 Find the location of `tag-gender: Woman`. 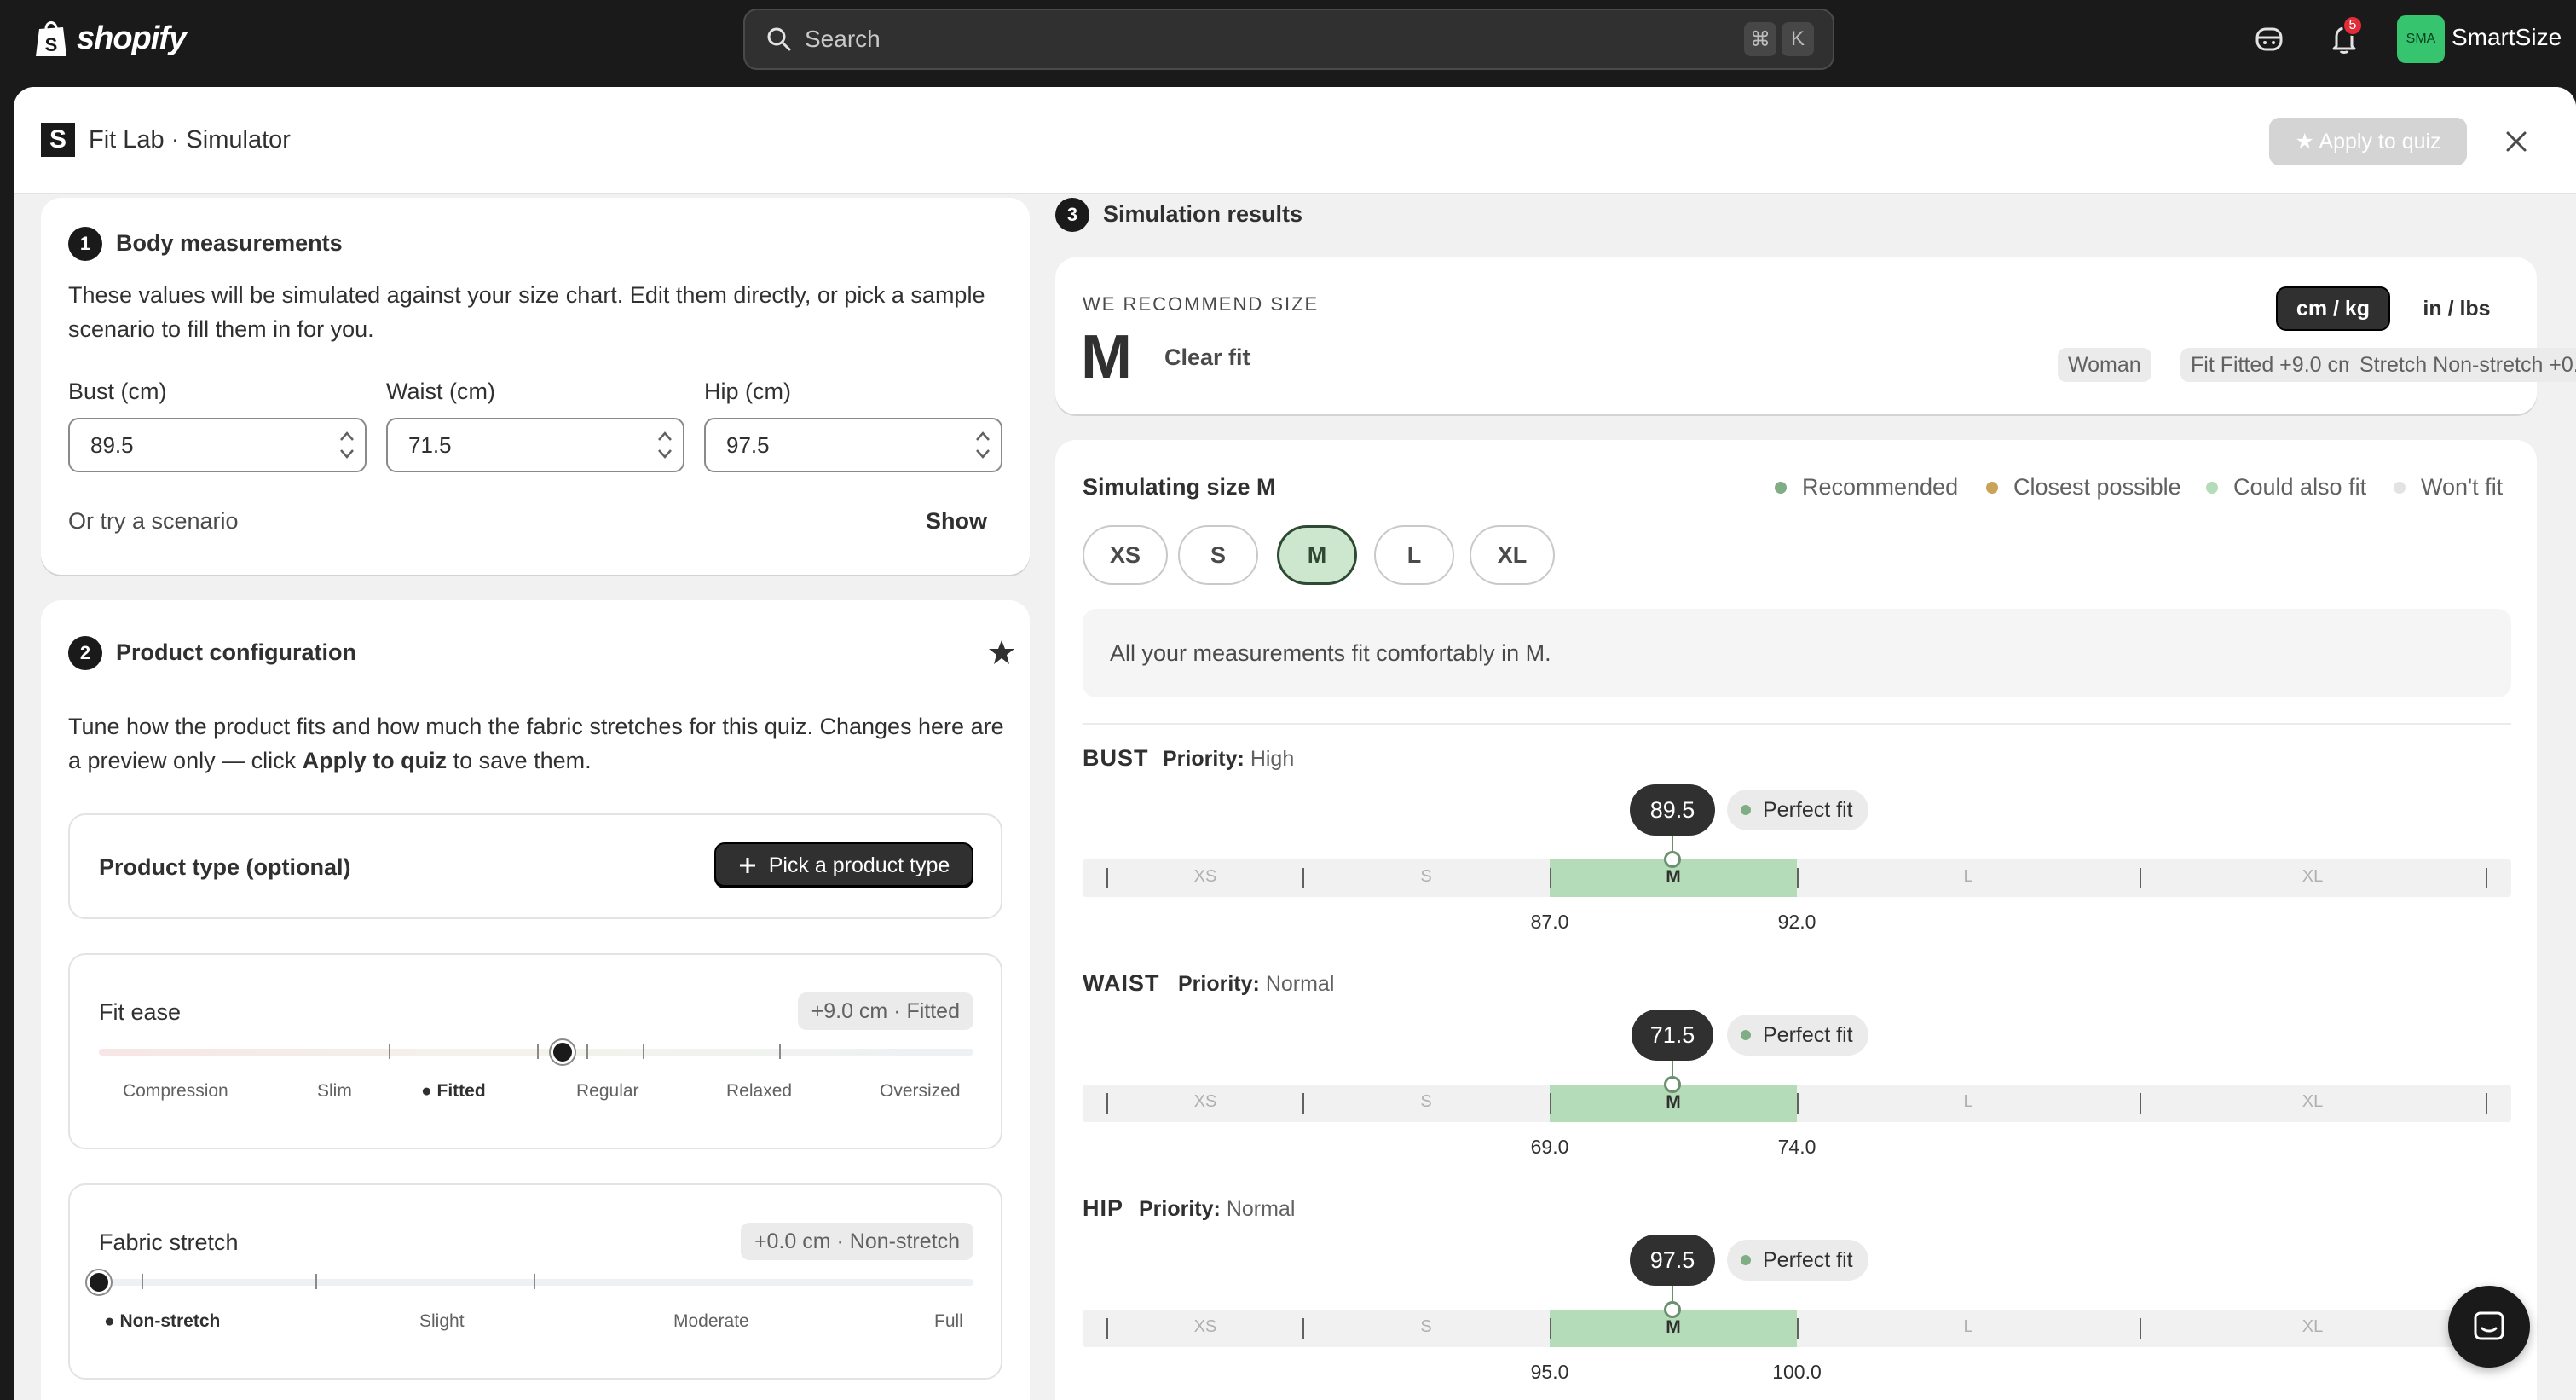

tag-gender: Woman is located at coordinates (2104, 365).